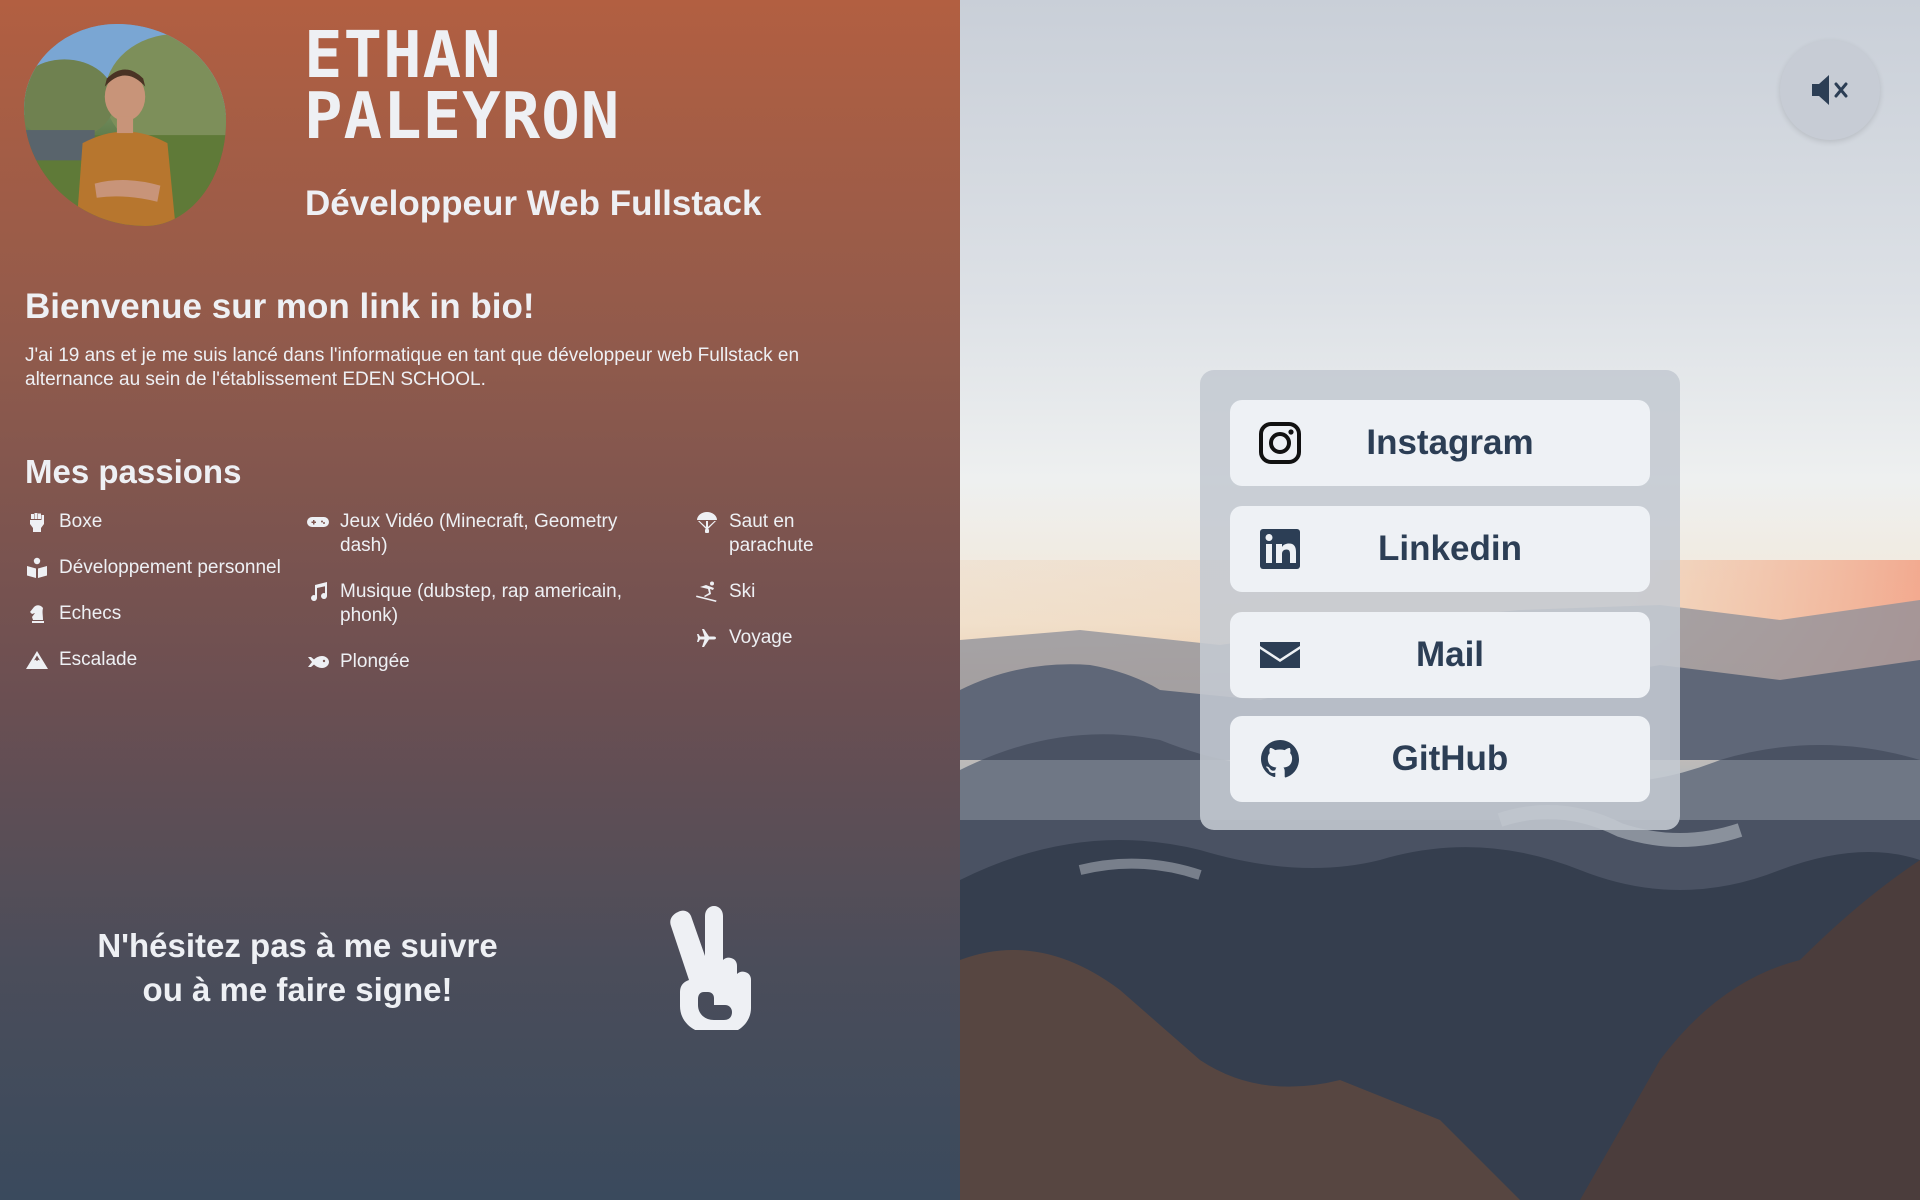  What do you see at coordinates (297, 989) in the screenshot?
I see `follow-line-2: ou à me faire signe!` at bounding box center [297, 989].